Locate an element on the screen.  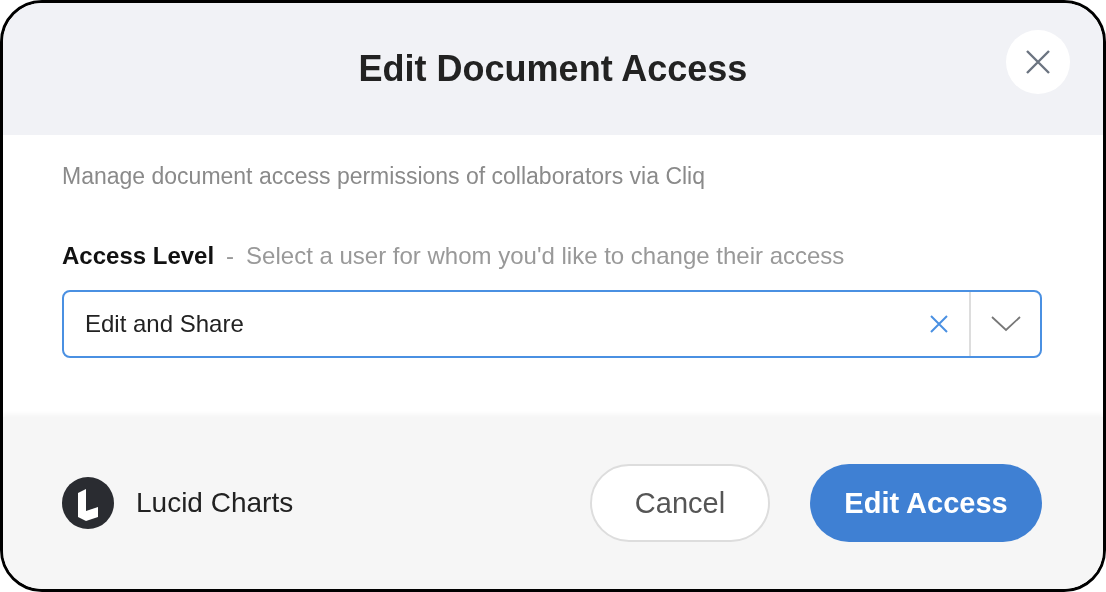
dialog-title: Edit Document Access is located at coordinates (553, 69).